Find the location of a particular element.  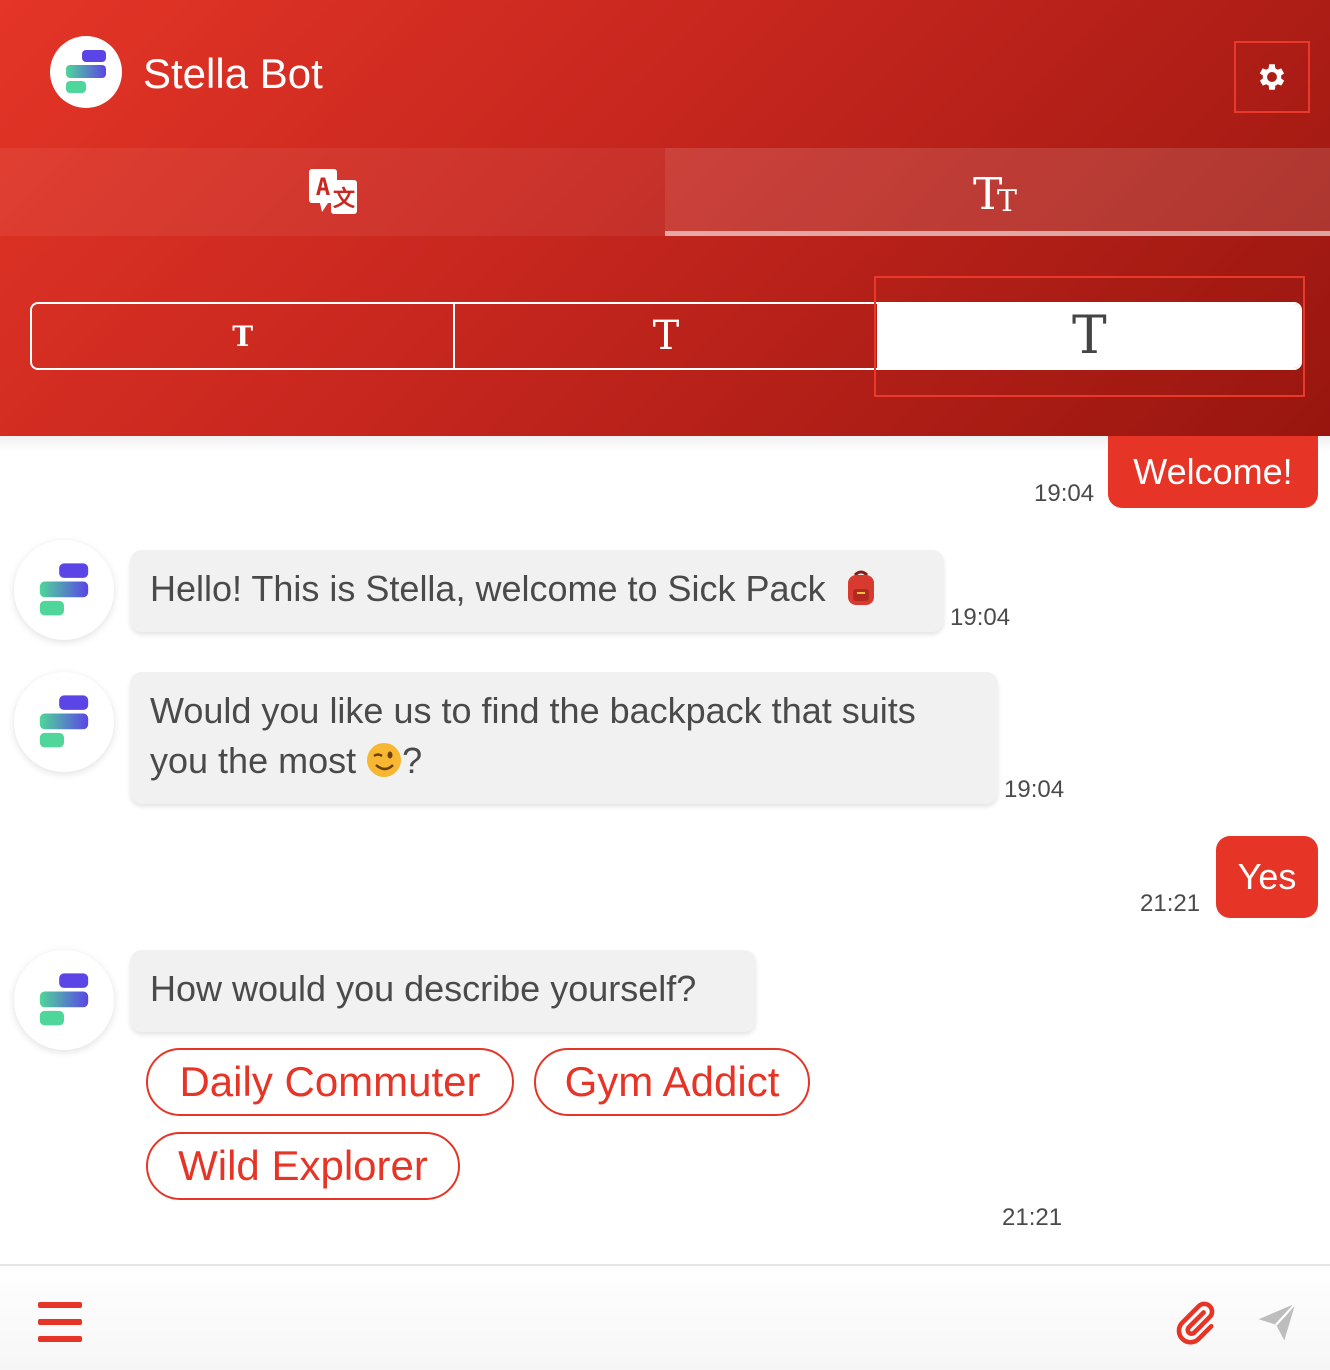

bot-message-bubble: How would you describe yourself? is located at coordinates (443, 991).